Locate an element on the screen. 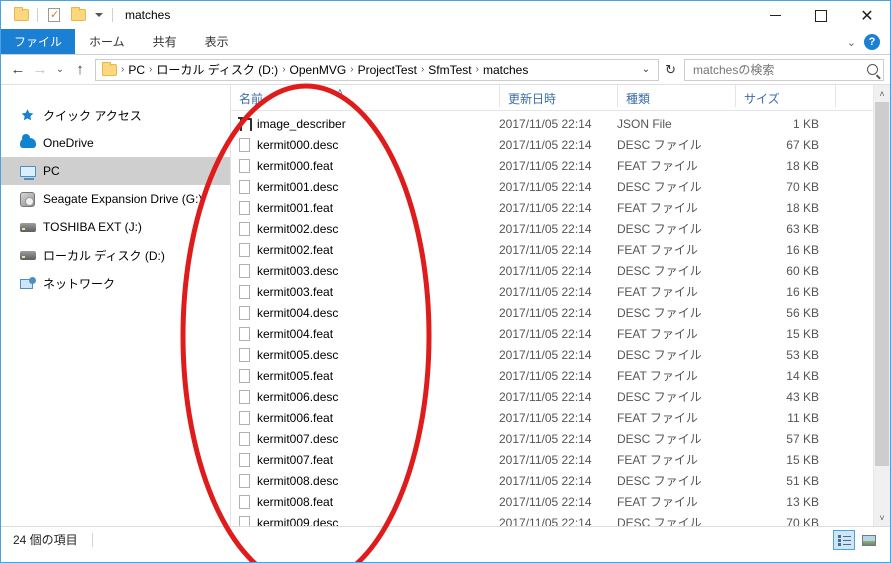 The image size is (891, 563). file-name-cell: kermit000.desc is located at coordinates (365, 144).